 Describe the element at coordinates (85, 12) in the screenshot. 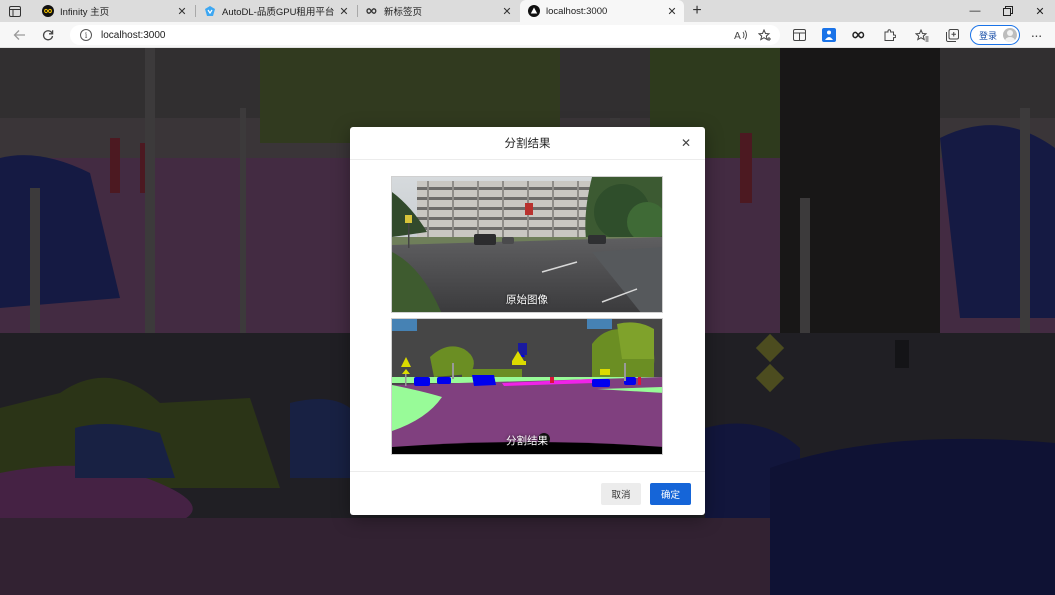

I see `tab-title: Infinity 主页` at that location.